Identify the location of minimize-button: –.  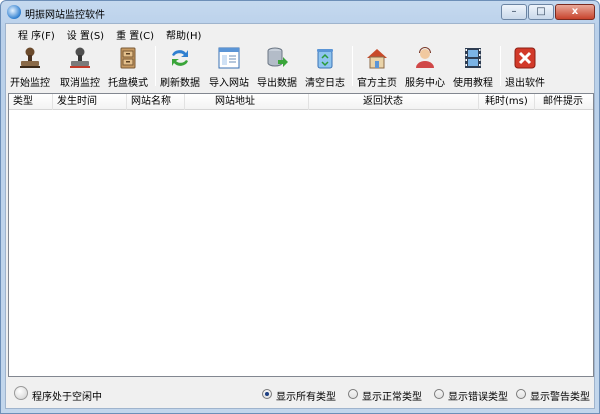
(514, 12).